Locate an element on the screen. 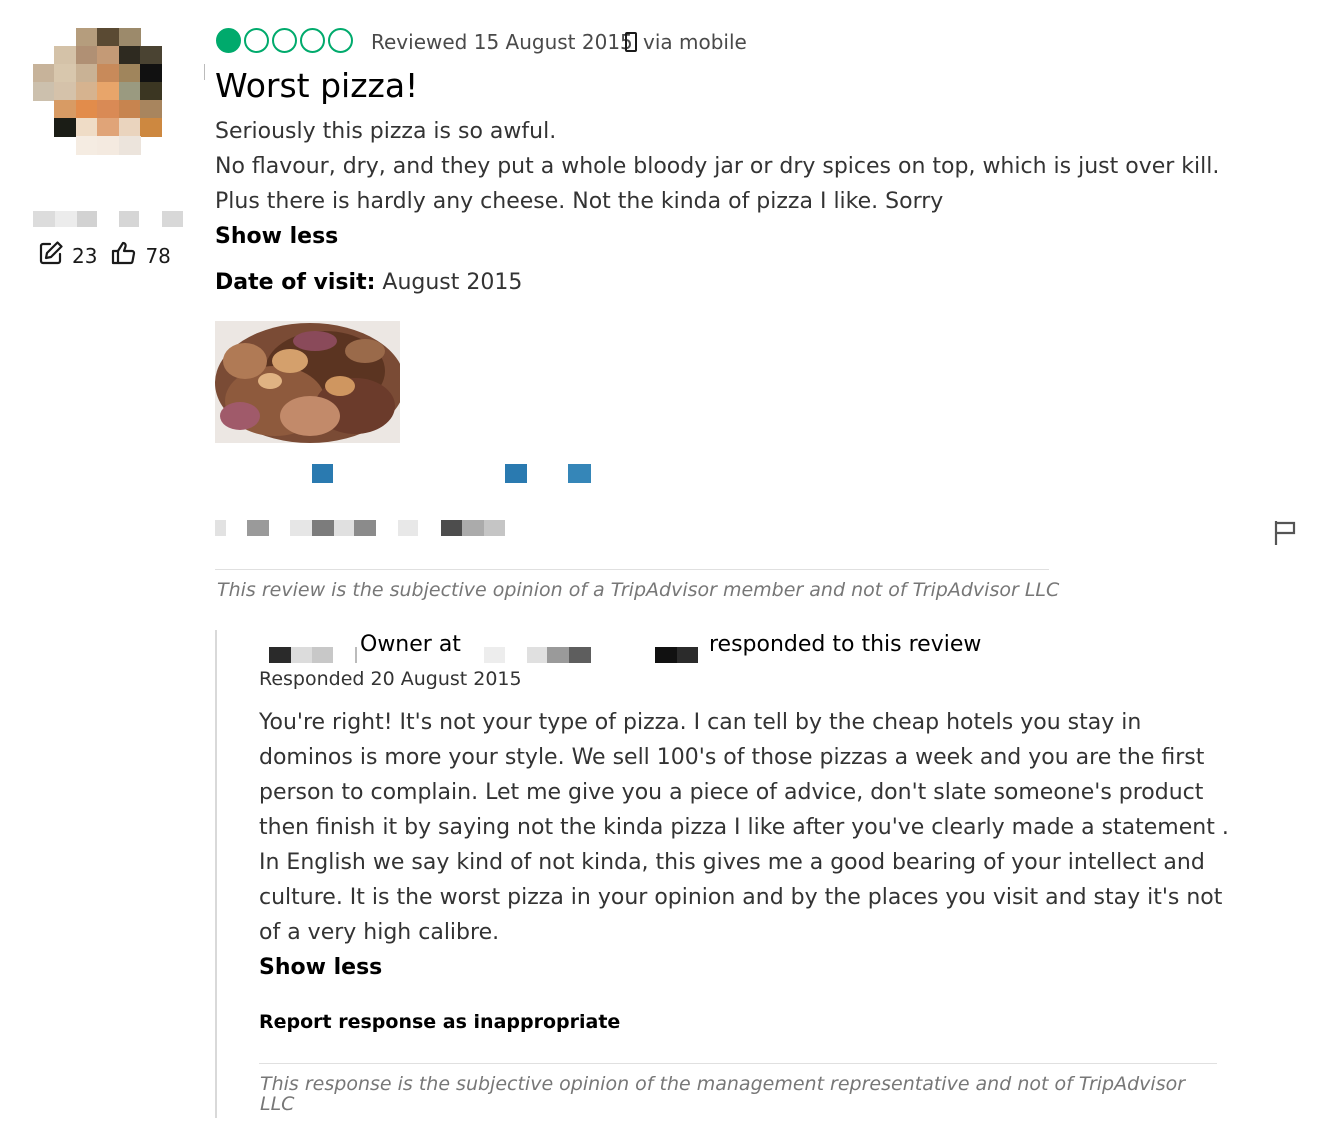 This screenshot has height=1138, width=1344. rating-bubble-filled is located at coordinates (228, 40).